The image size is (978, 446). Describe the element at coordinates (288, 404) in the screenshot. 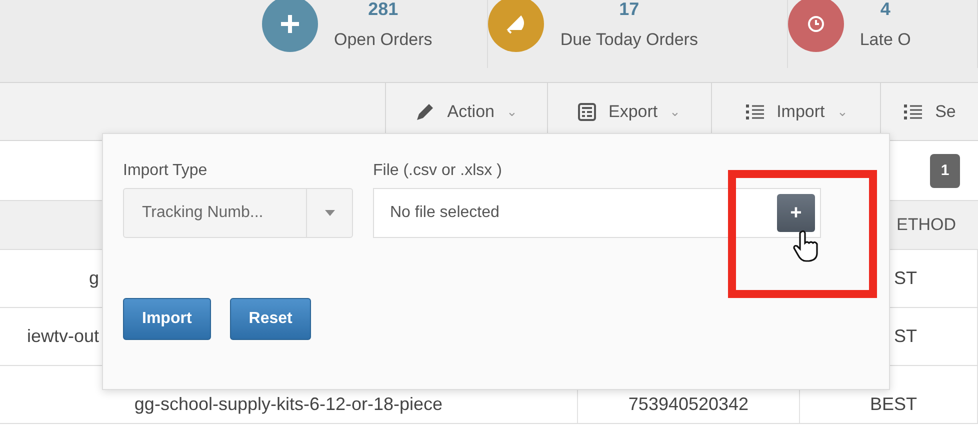

I see `table-cell: gg-school-supply-kits-6-12-or-18-piece` at that location.